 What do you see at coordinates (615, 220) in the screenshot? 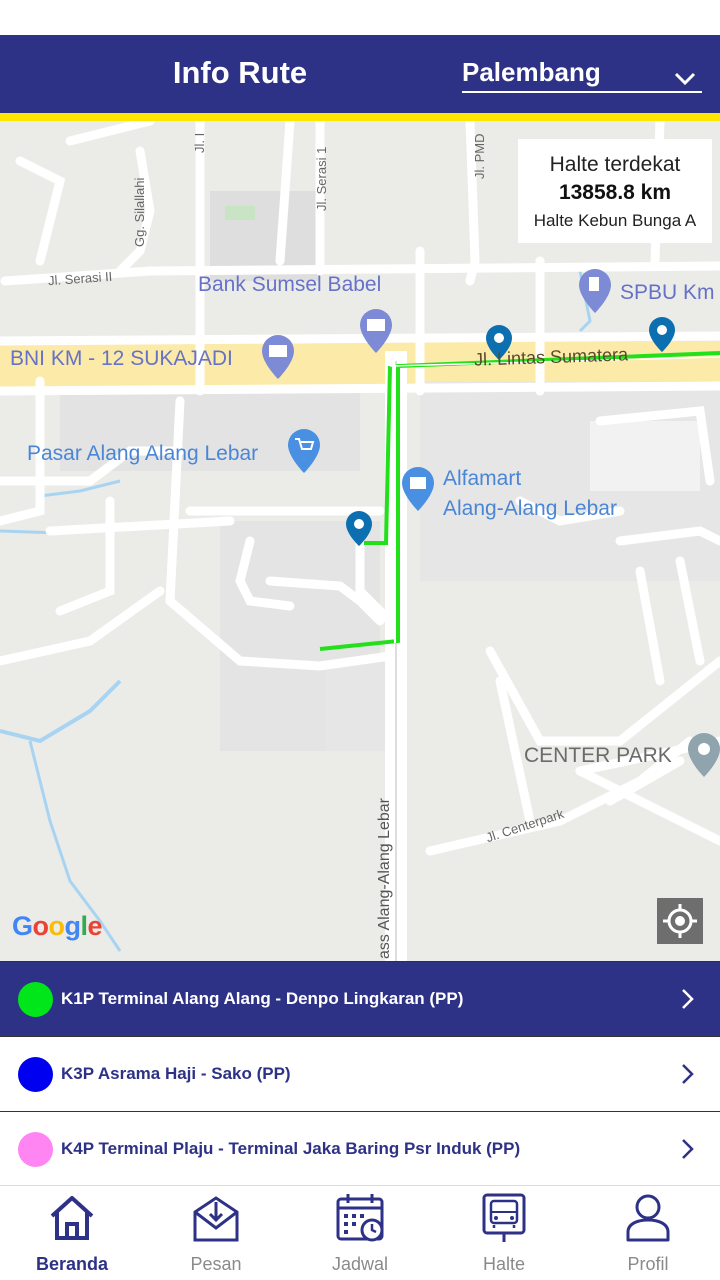
I see `nearest-stop-name: Halte Kebun Bunga A` at bounding box center [615, 220].